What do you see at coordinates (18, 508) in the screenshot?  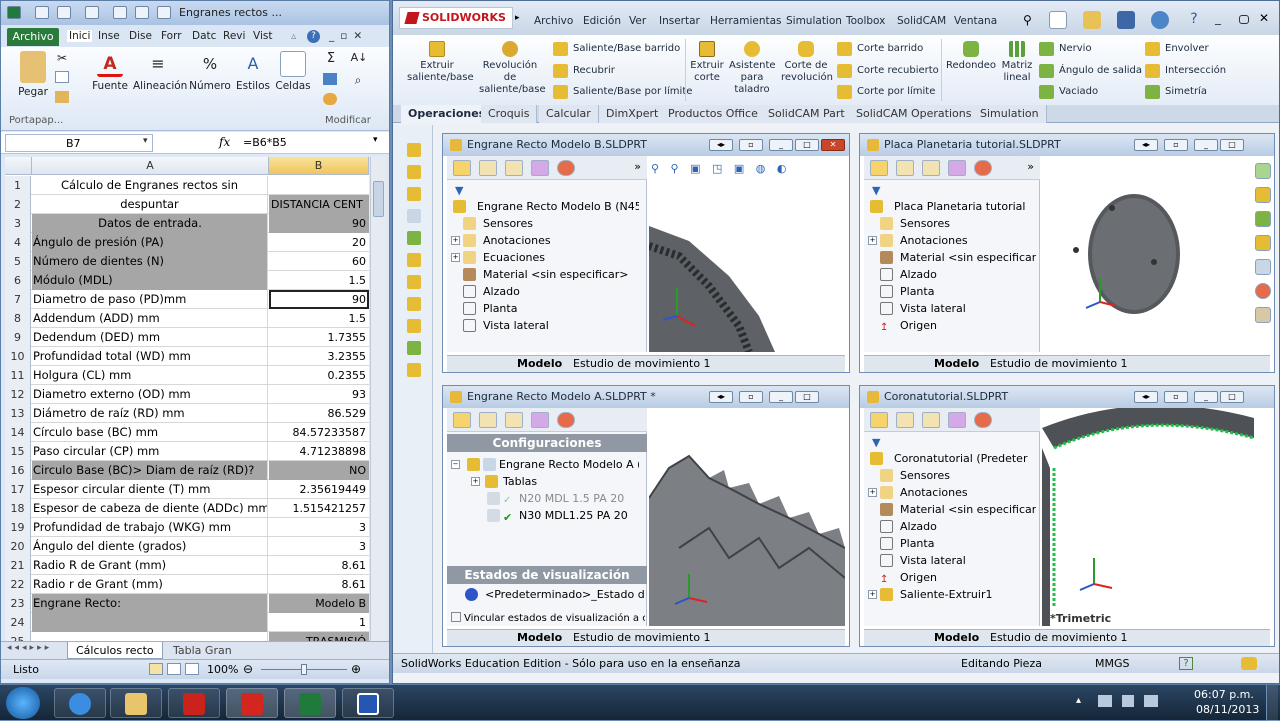 I see `row-header: 18` at bounding box center [18, 508].